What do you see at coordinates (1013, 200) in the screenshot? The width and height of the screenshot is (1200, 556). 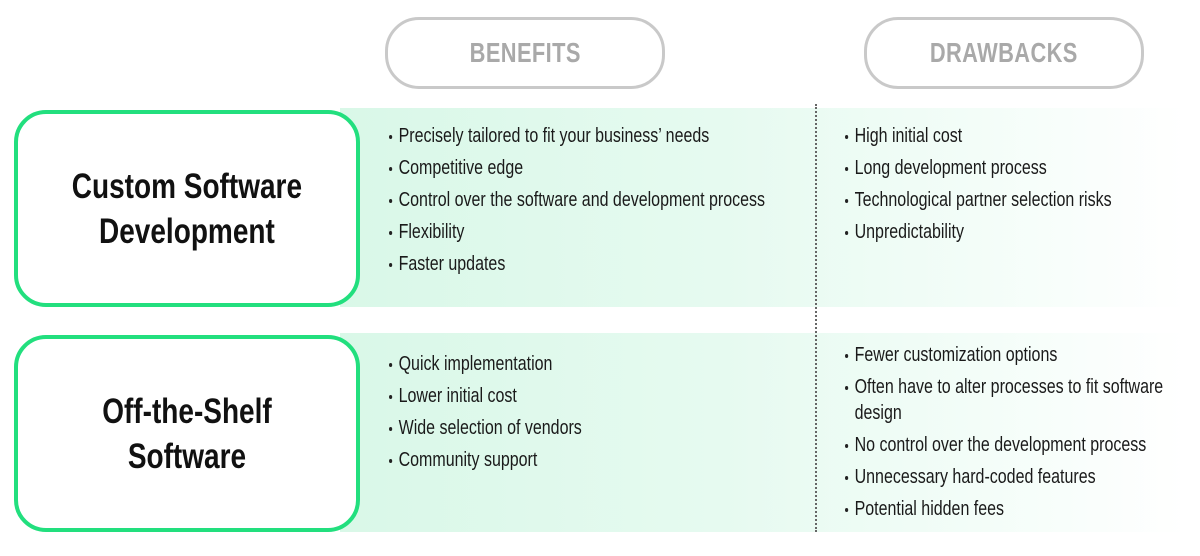 I see `list-item: Technological partner selection risks` at bounding box center [1013, 200].